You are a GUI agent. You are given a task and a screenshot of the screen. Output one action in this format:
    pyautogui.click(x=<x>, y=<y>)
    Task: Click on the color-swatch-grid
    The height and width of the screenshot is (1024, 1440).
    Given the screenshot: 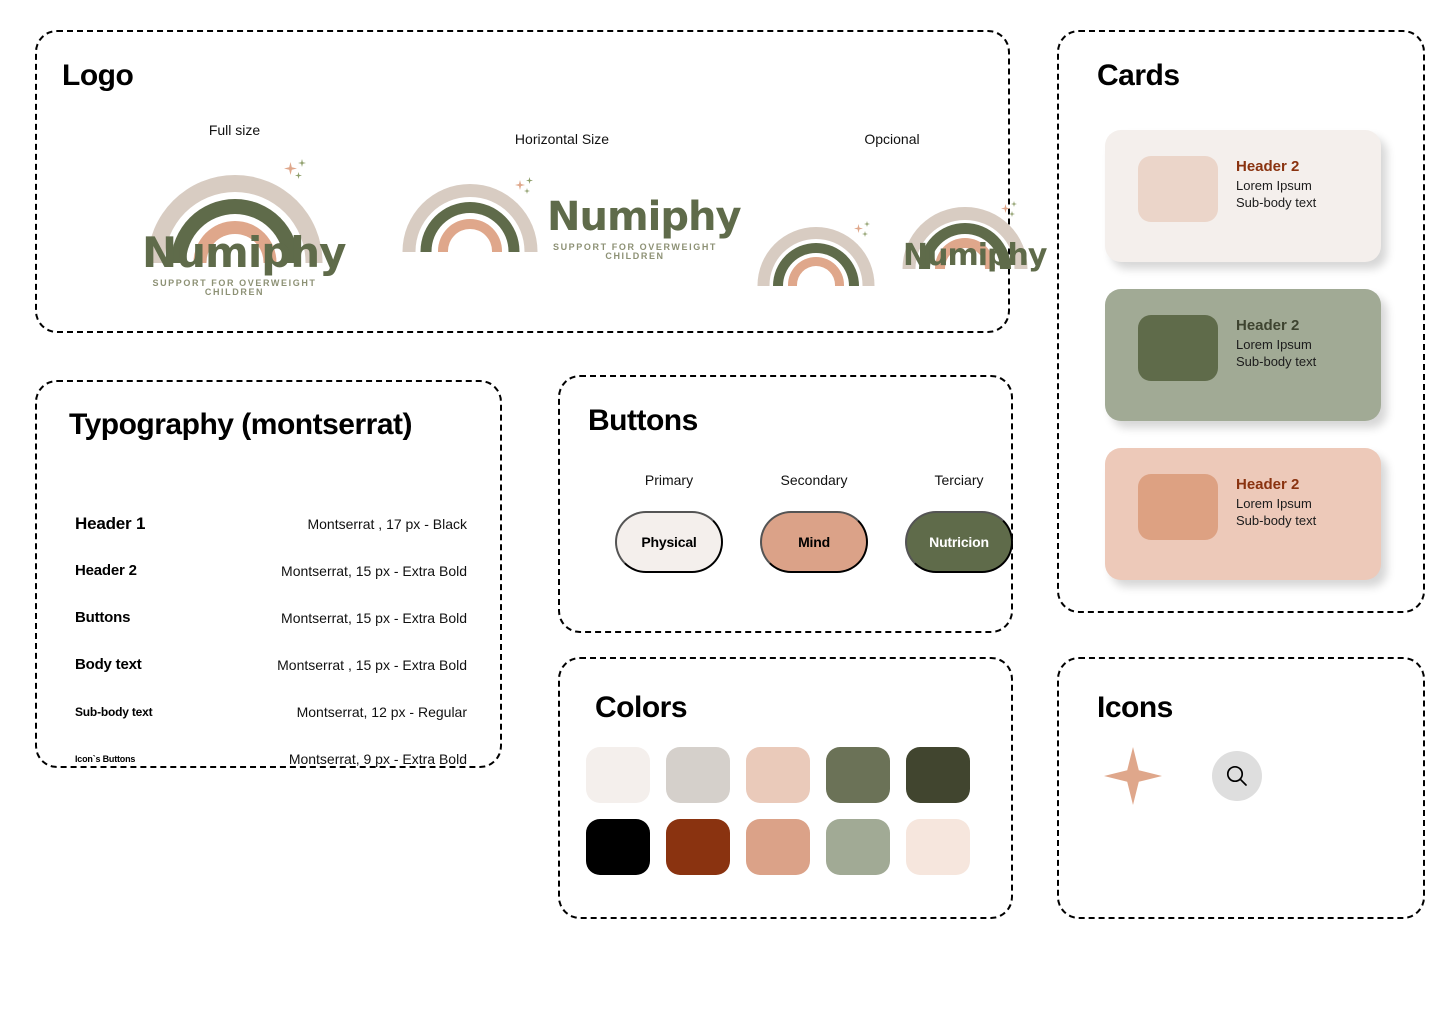 What is the action you would take?
    pyautogui.click(x=778, y=811)
    